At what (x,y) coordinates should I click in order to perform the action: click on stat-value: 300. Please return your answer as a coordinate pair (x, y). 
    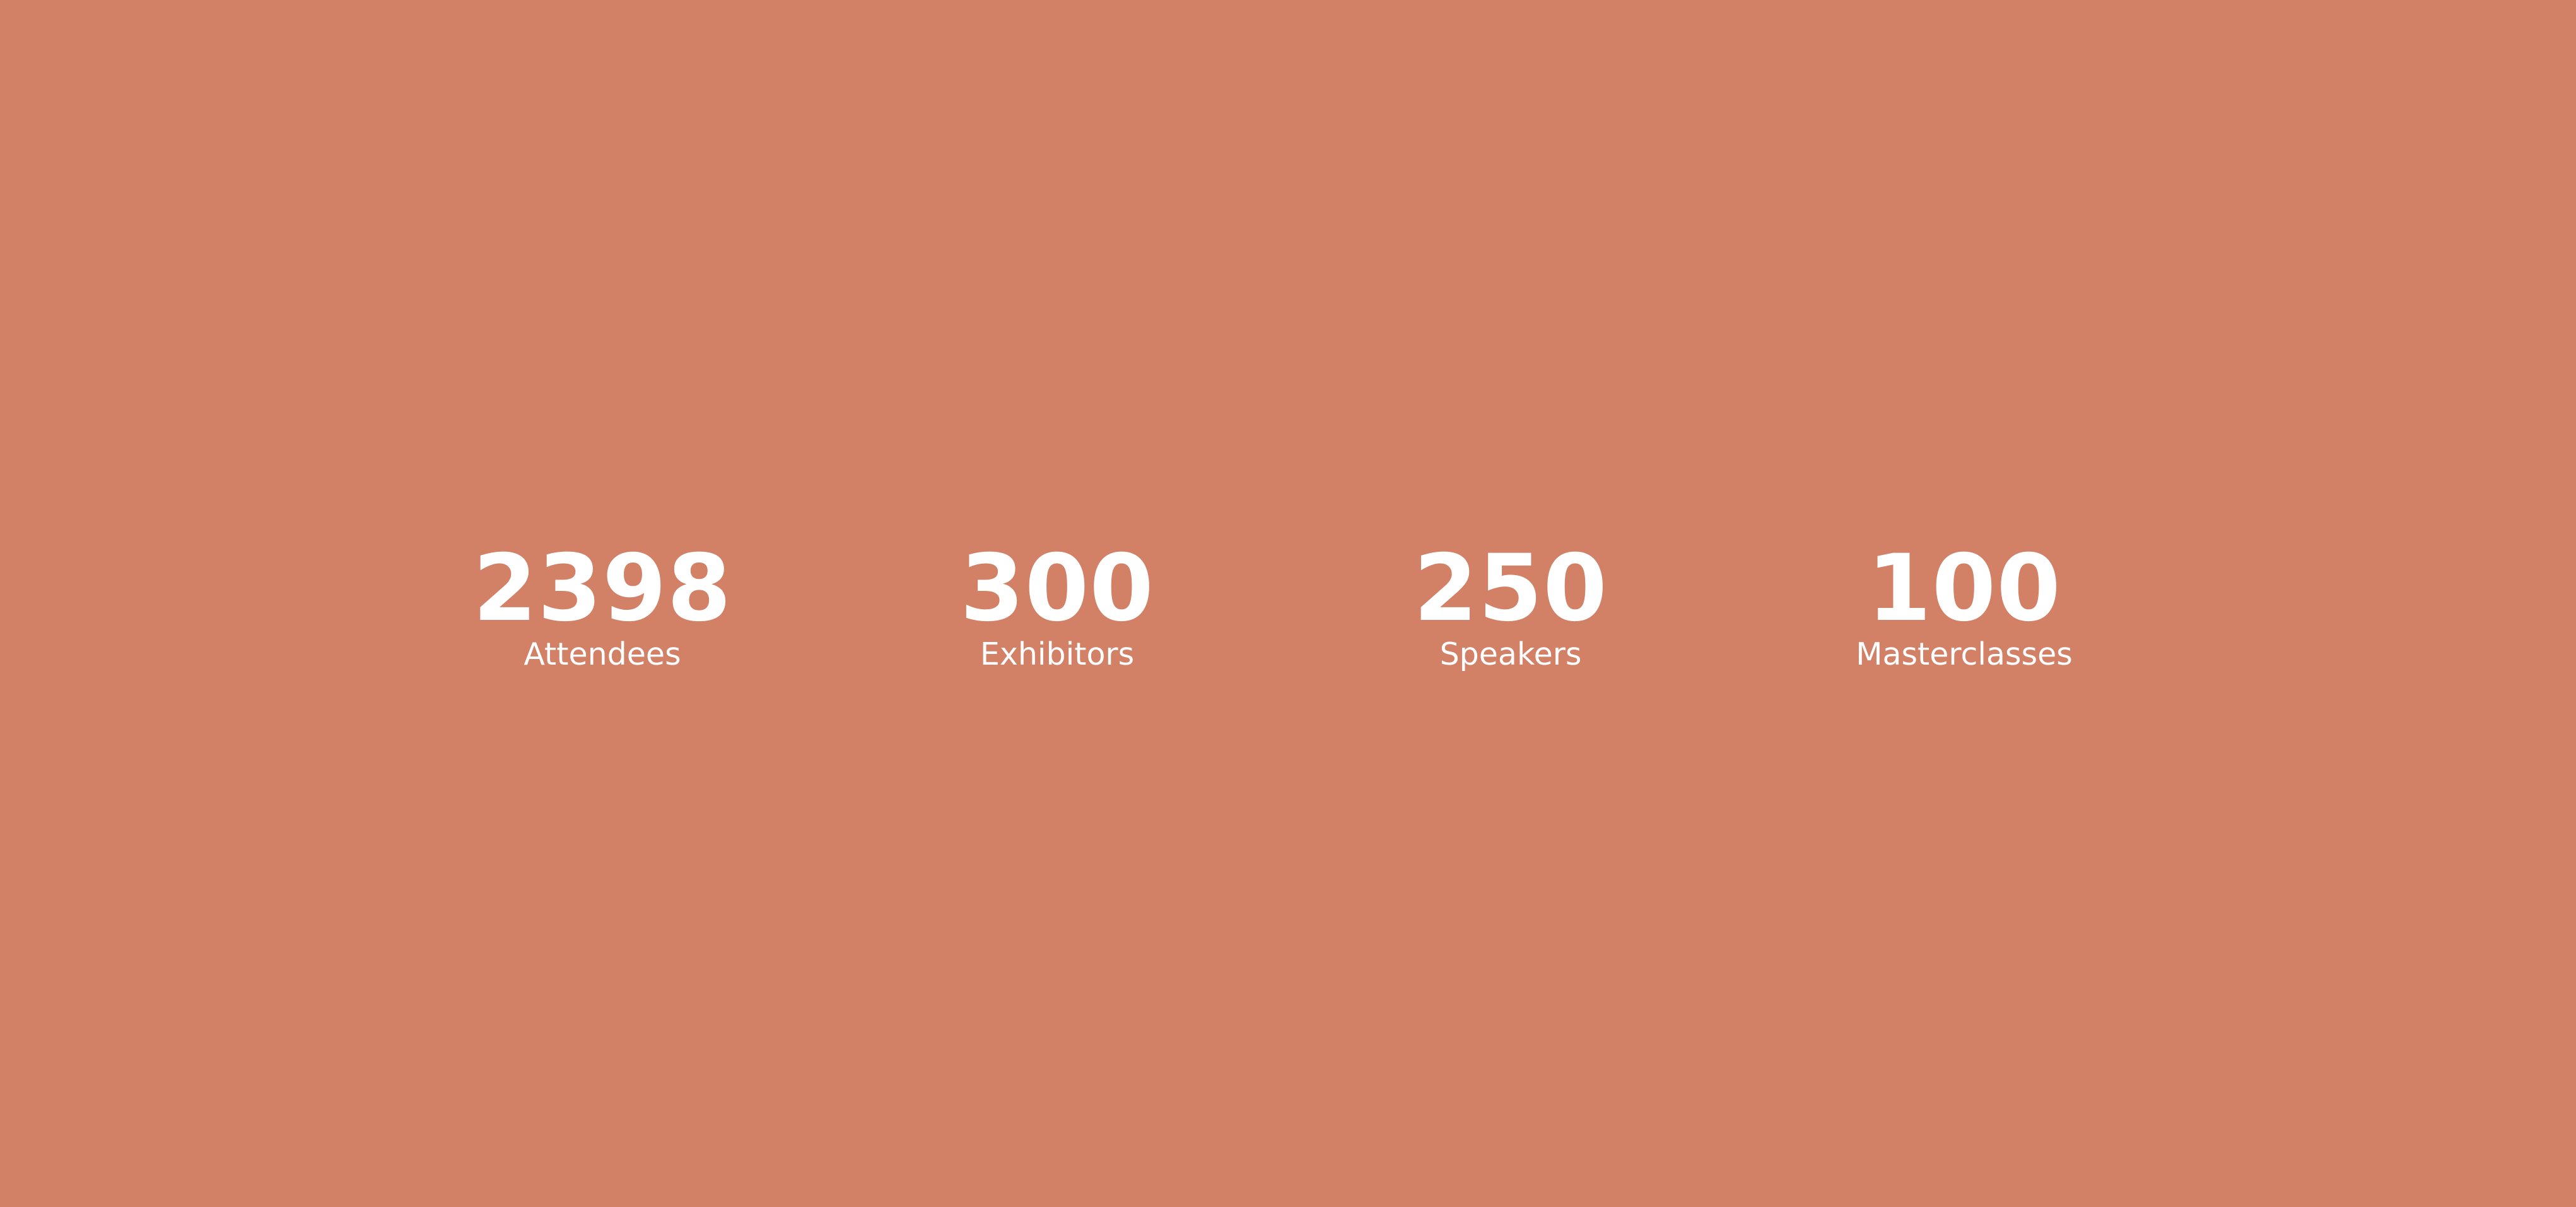
    Looking at the image, I should click on (1057, 588).